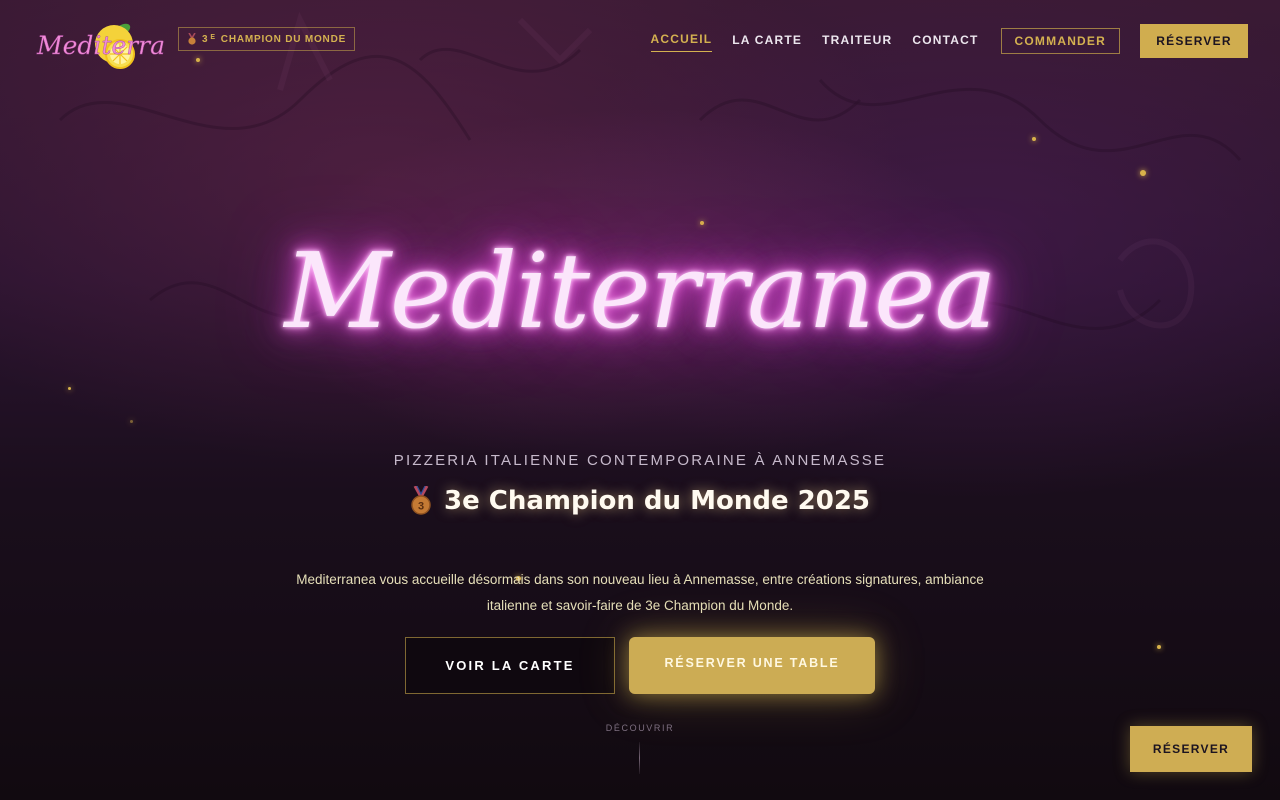 Image resolution: width=1280 pixels, height=800 pixels. Describe the element at coordinates (1191, 749) in the screenshot. I see `floating-reserver-button: RÉSERVER` at that location.